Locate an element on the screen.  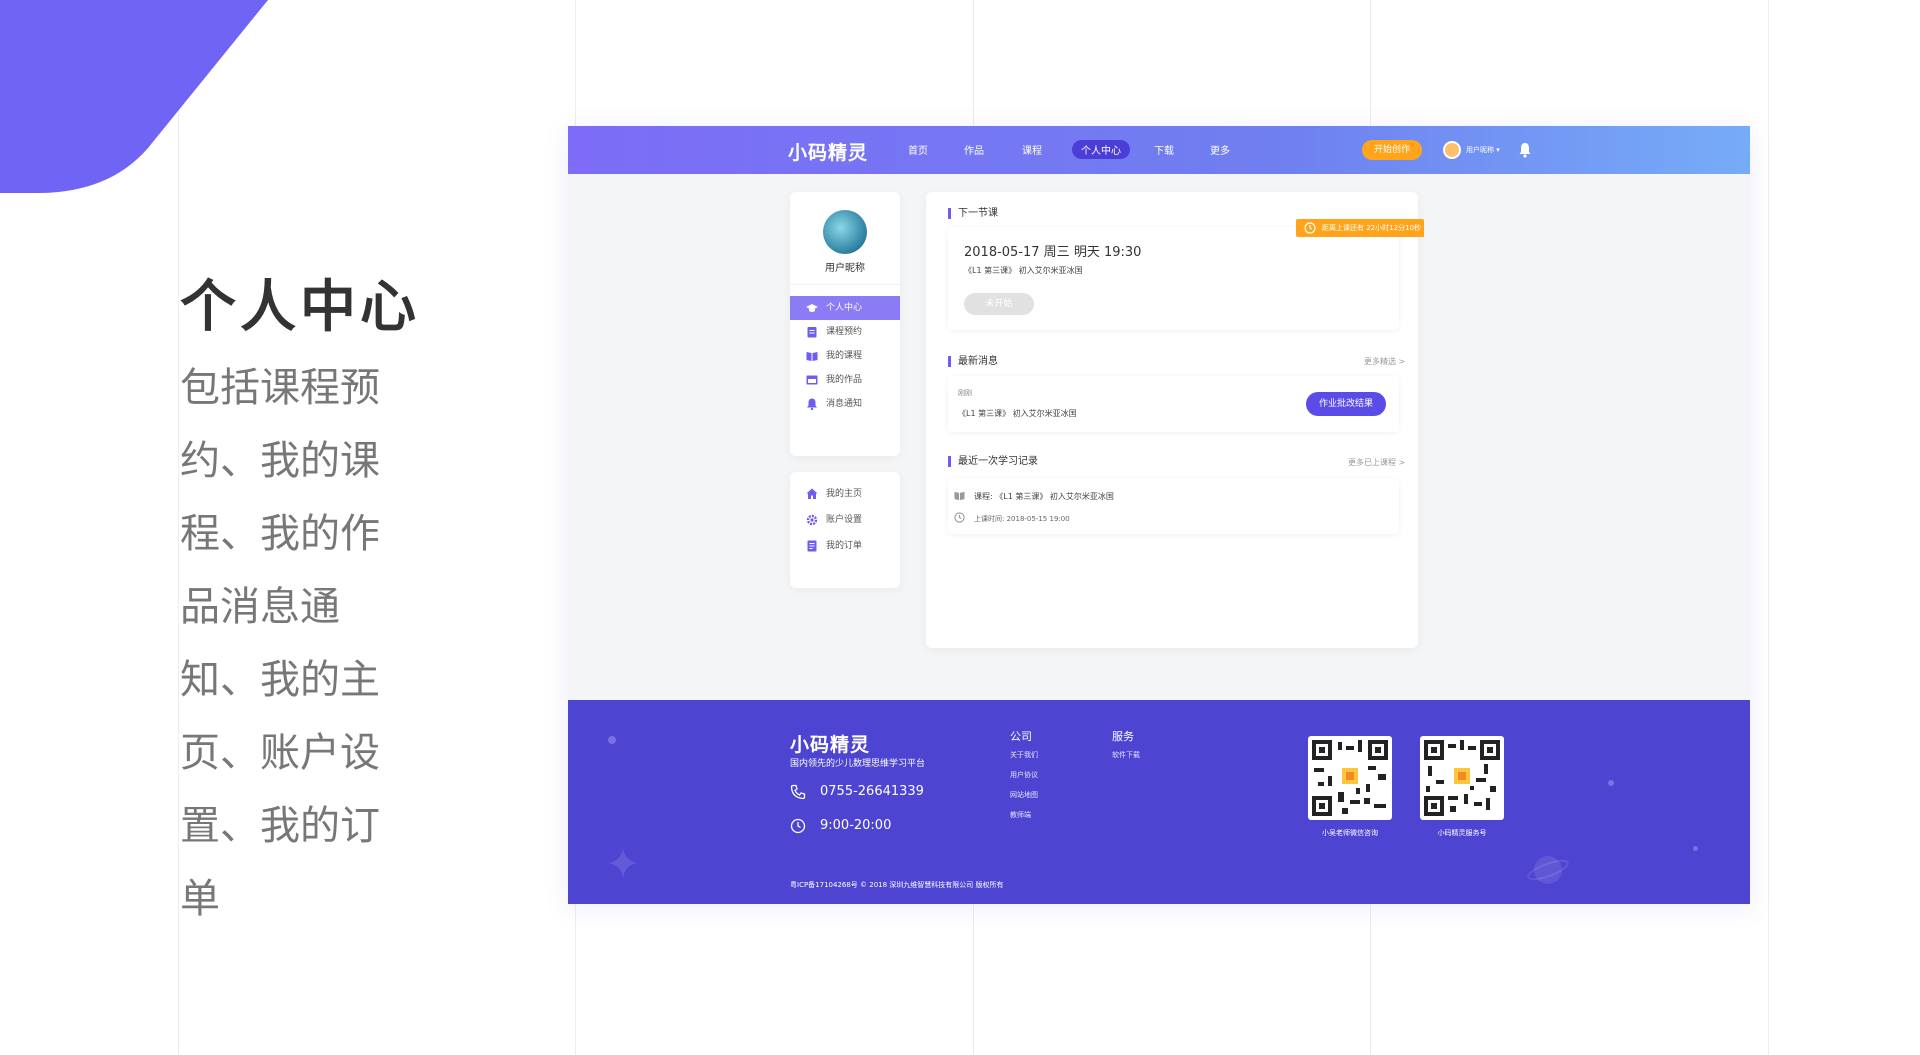
footer-link-download: 软件下载 is located at coordinates (1126, 755).